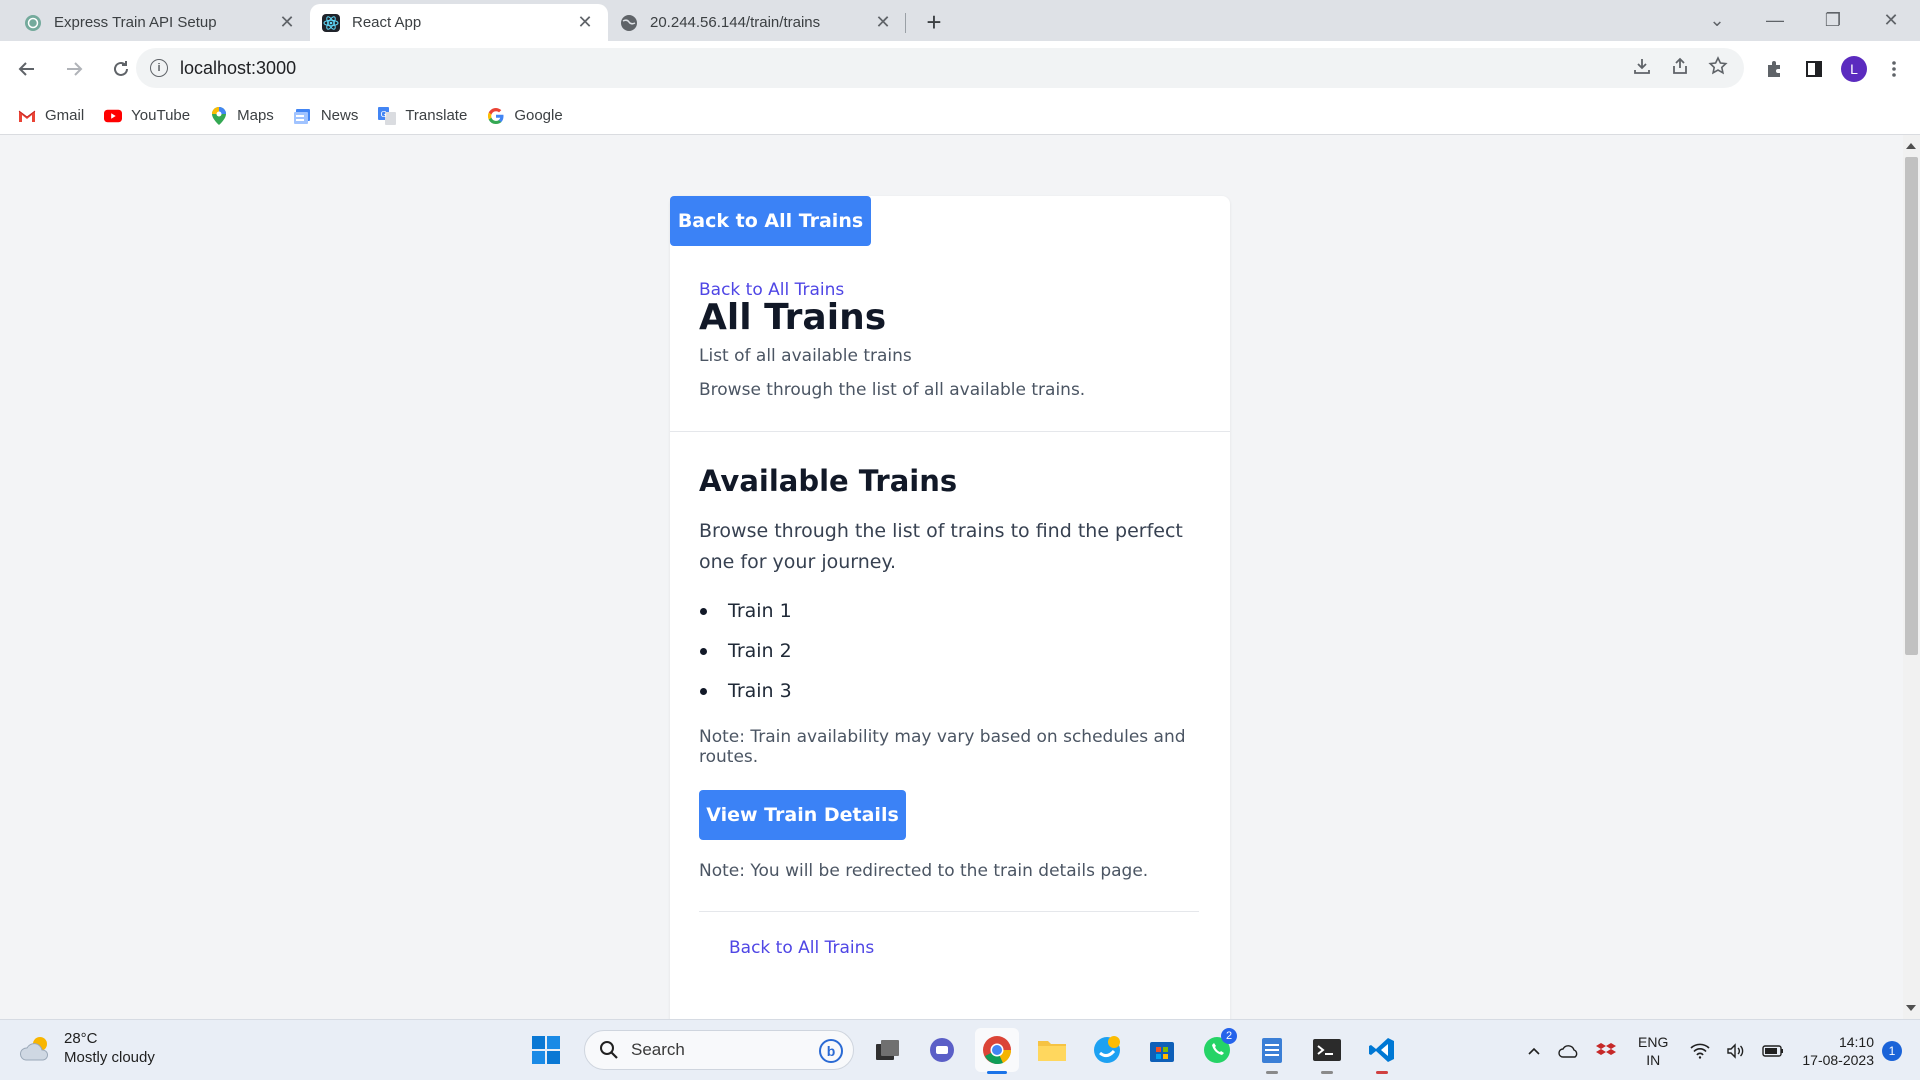 The image size is (1920, 1080). I want to click on bookmark-youtube: YouTube, so click(147, 116).